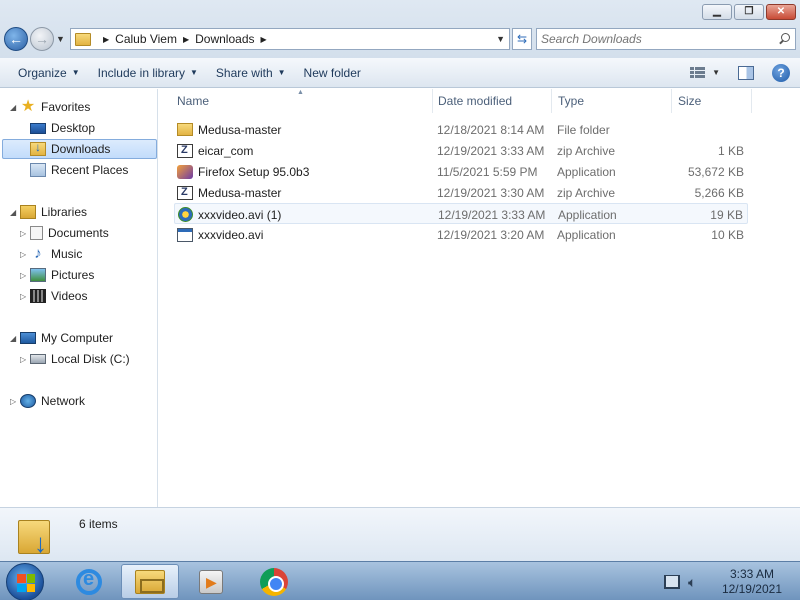 The height and width of the screenshot is (600, 800). What do you see at coordinates (148, 73) in the screenshot?
I see `include-in-library-menu: Include in library ▼` at bounding box center [148, 73].